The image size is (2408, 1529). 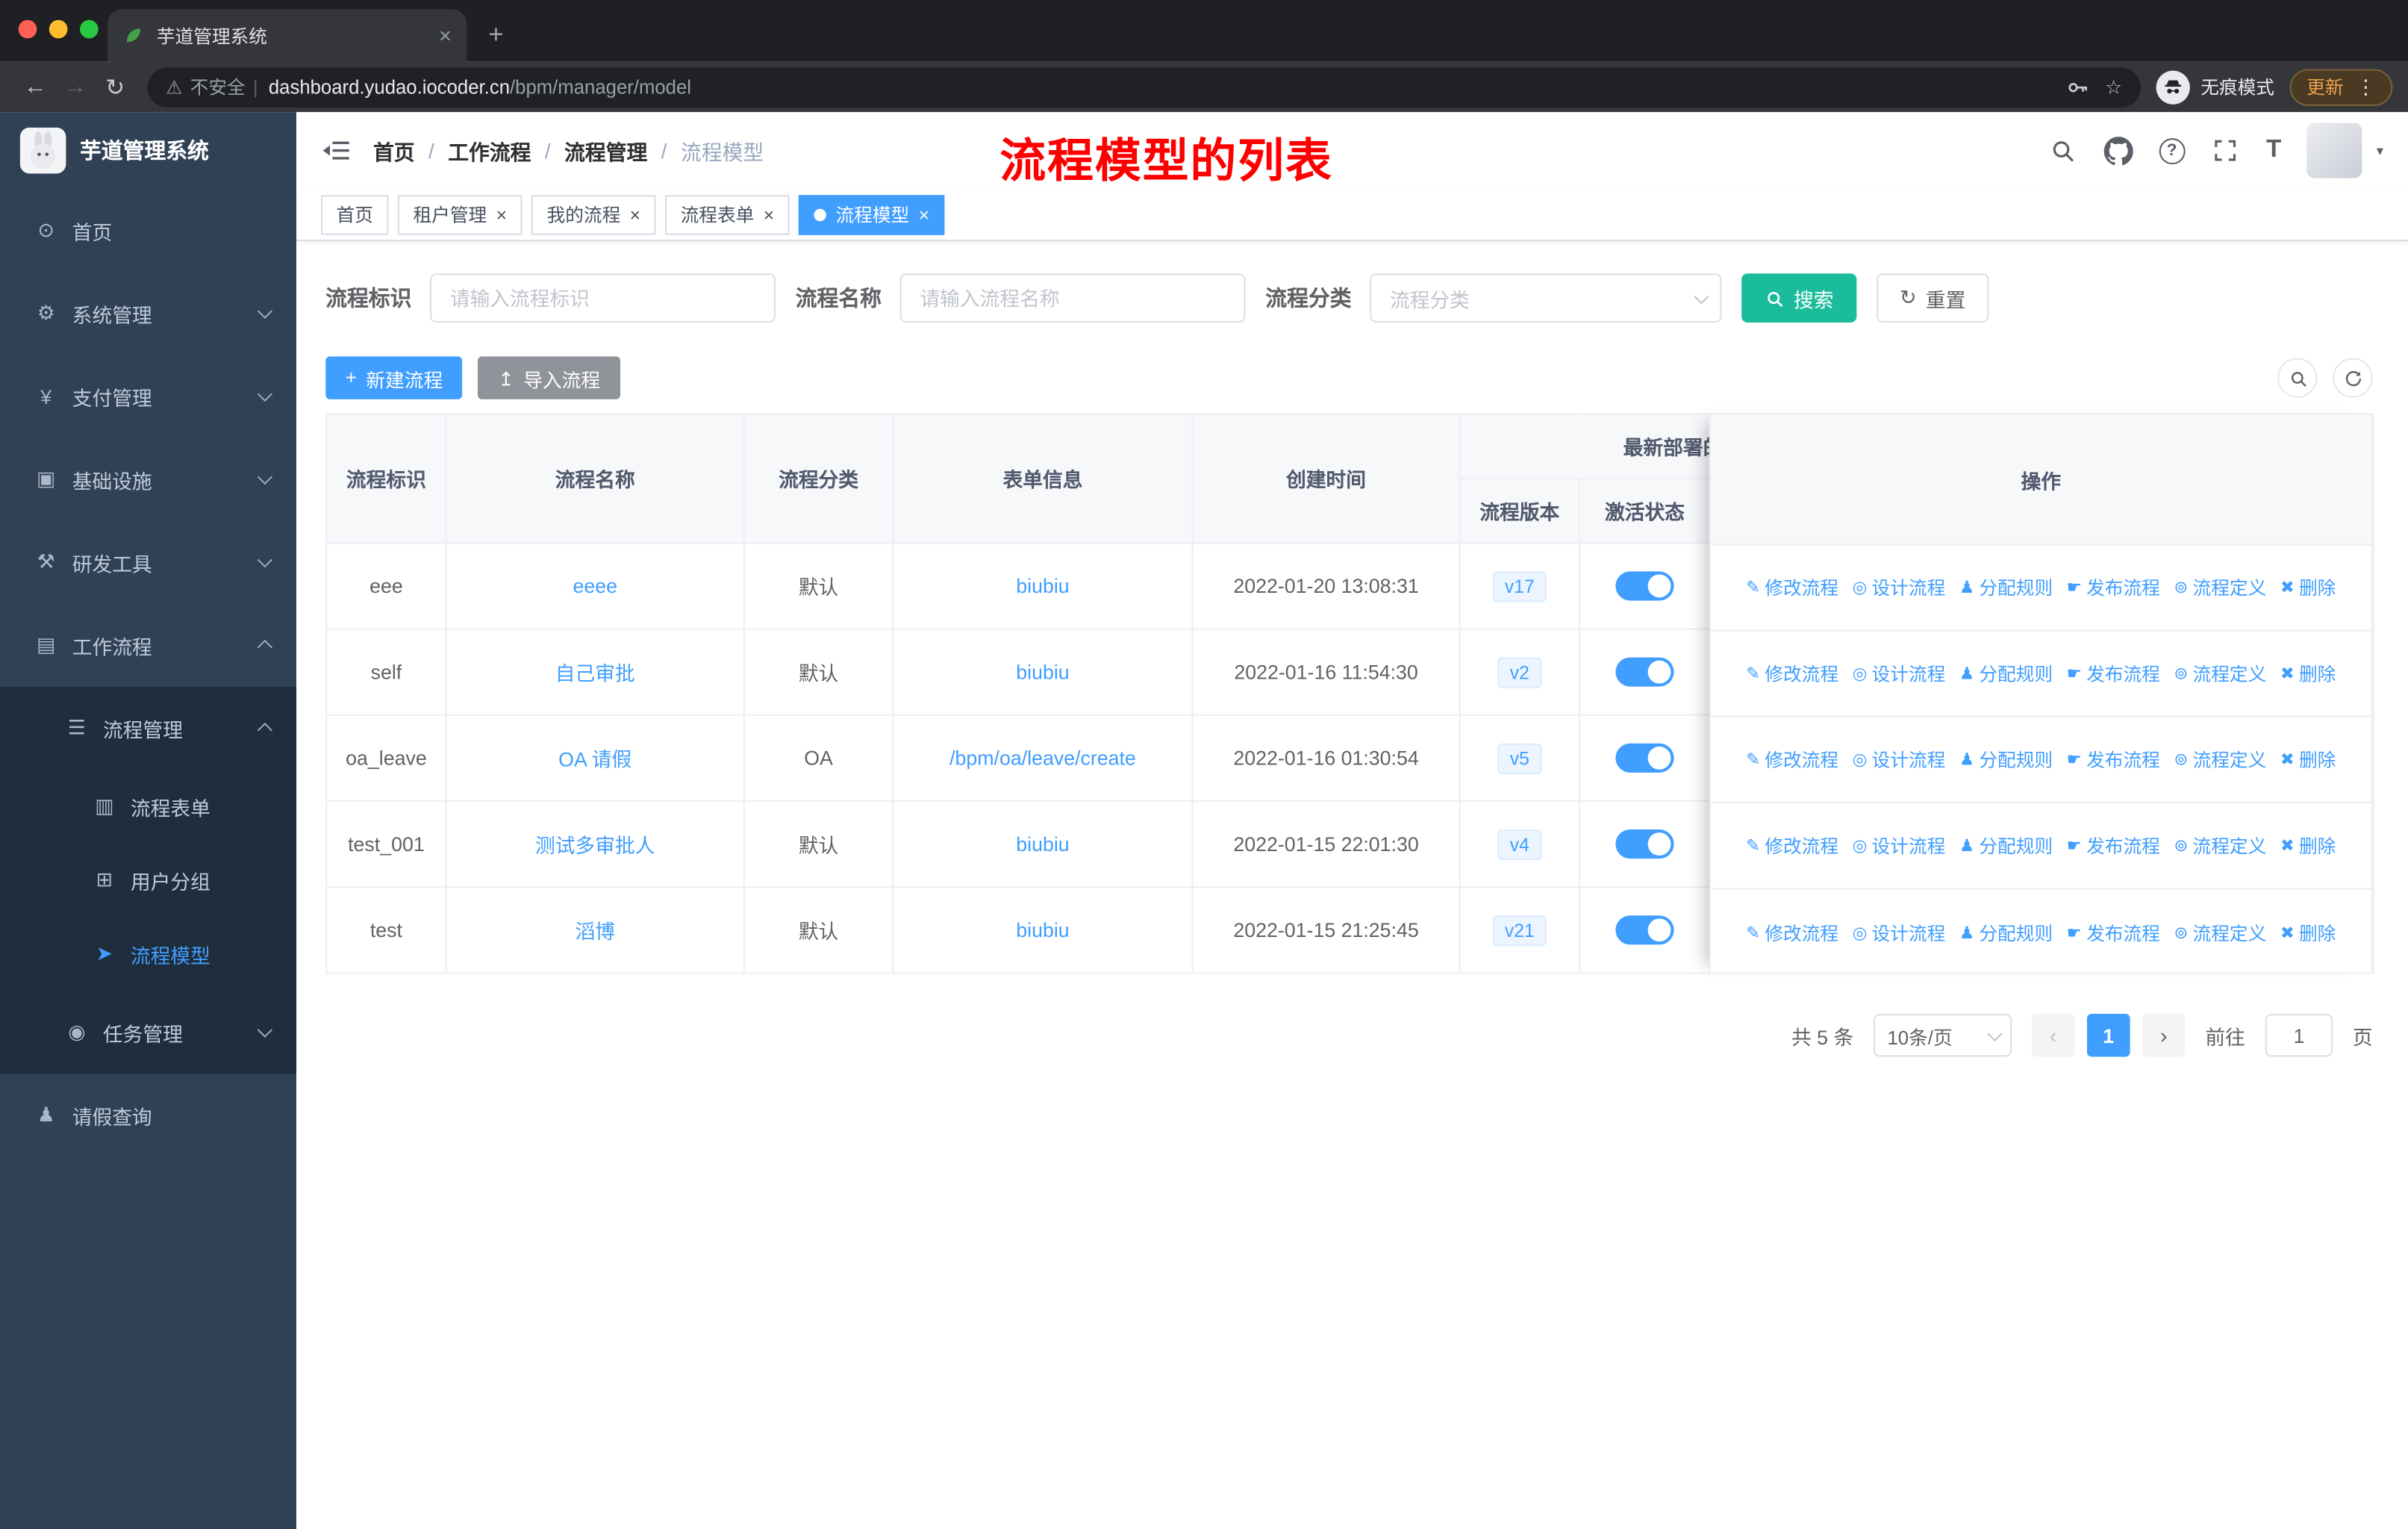 I want to click on avatar, so click(x=2335, y=150).